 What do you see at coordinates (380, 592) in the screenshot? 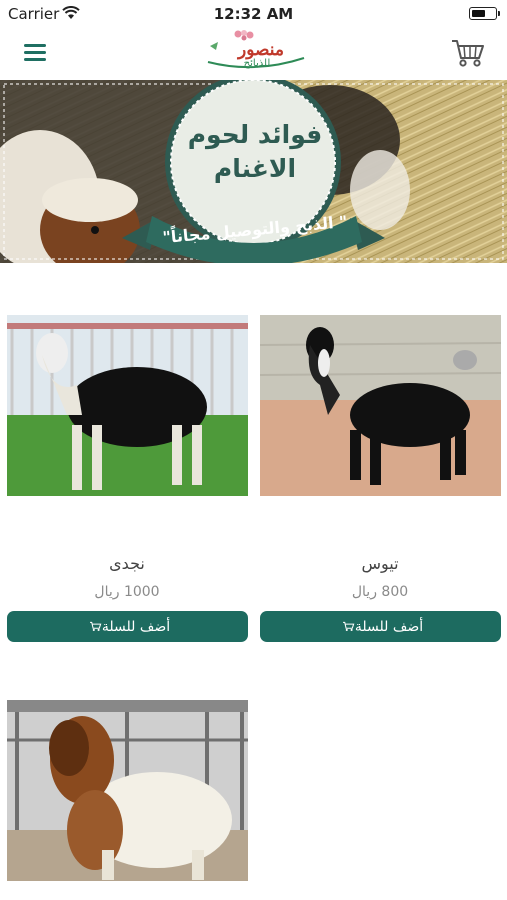
I see `product-price: 800 ريال` at bounding box center [380, 592].